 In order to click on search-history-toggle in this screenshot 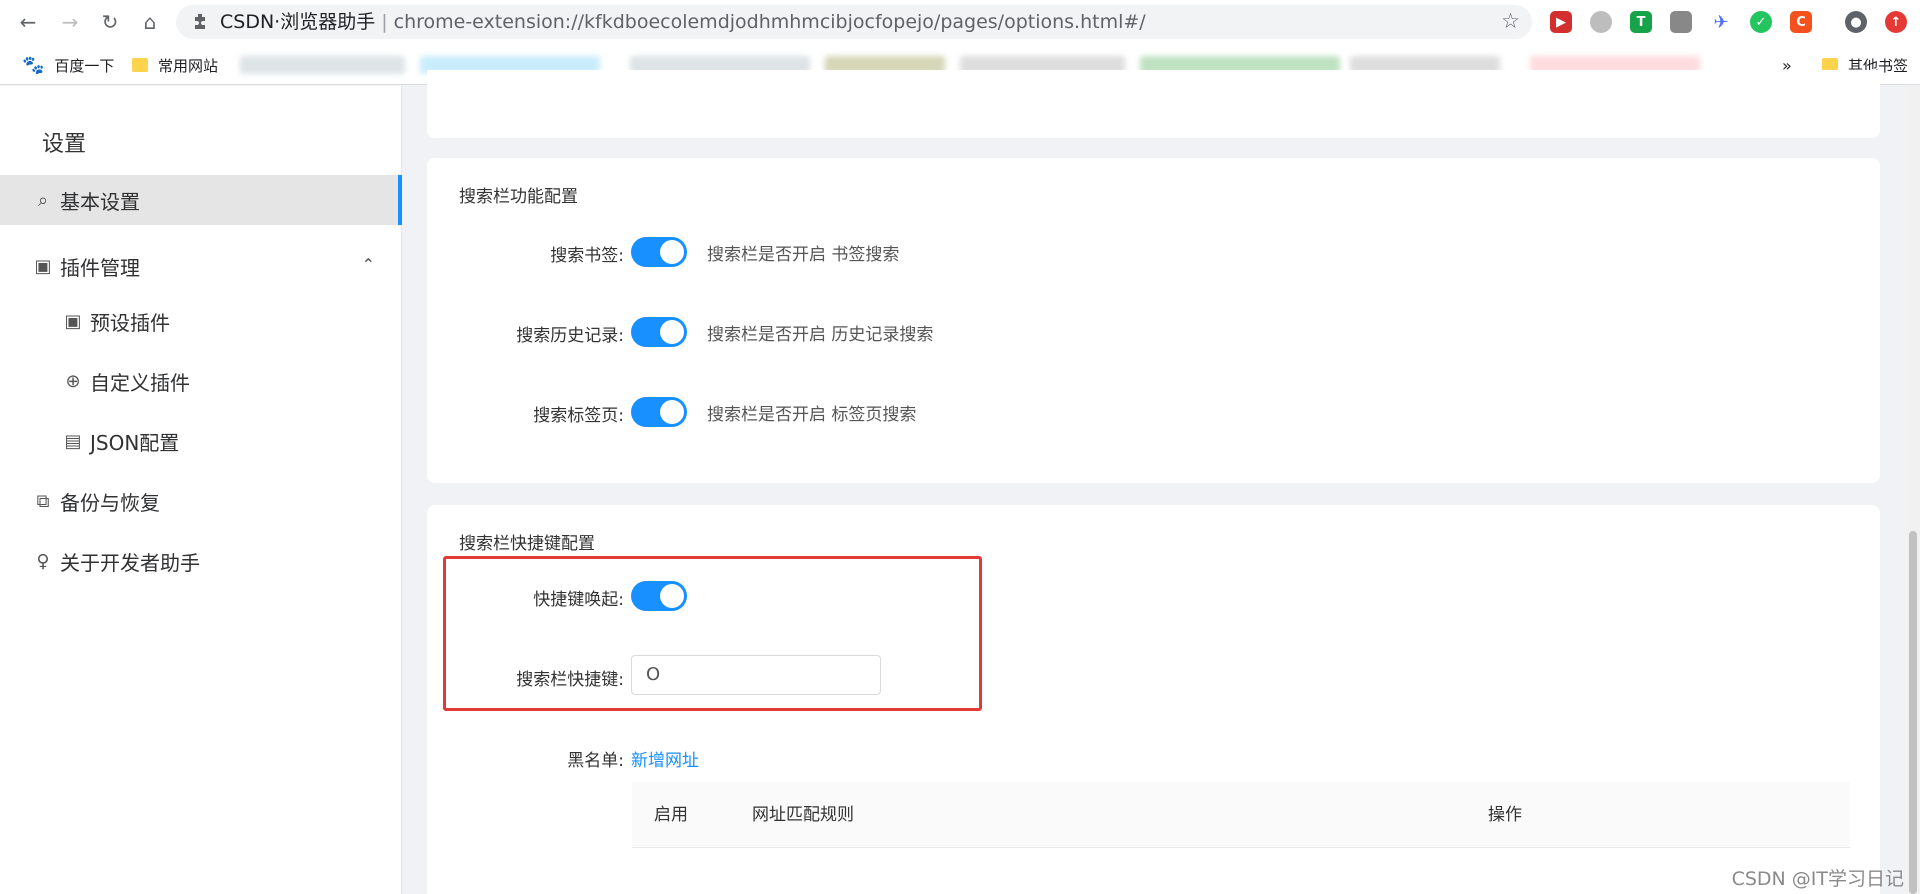, I will do `click(659, 332)`.